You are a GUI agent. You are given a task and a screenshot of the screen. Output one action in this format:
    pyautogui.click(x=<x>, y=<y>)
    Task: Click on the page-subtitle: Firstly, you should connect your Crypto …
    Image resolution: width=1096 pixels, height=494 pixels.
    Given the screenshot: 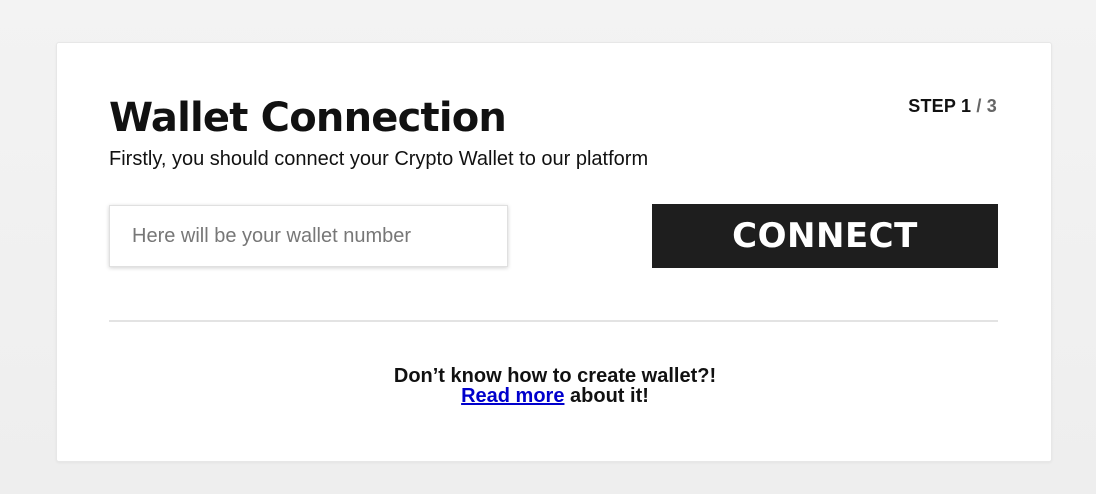 What is the action you would take?
    pyautogui.click(x=379, y=159)
    